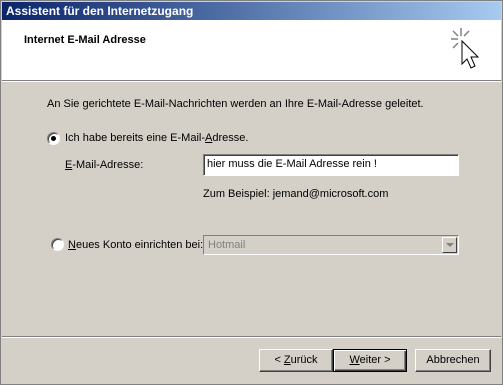 This screenshot has width=503, height=385. I want to click on window-title: Assistent für den Internetzugang, so click(100, 11).